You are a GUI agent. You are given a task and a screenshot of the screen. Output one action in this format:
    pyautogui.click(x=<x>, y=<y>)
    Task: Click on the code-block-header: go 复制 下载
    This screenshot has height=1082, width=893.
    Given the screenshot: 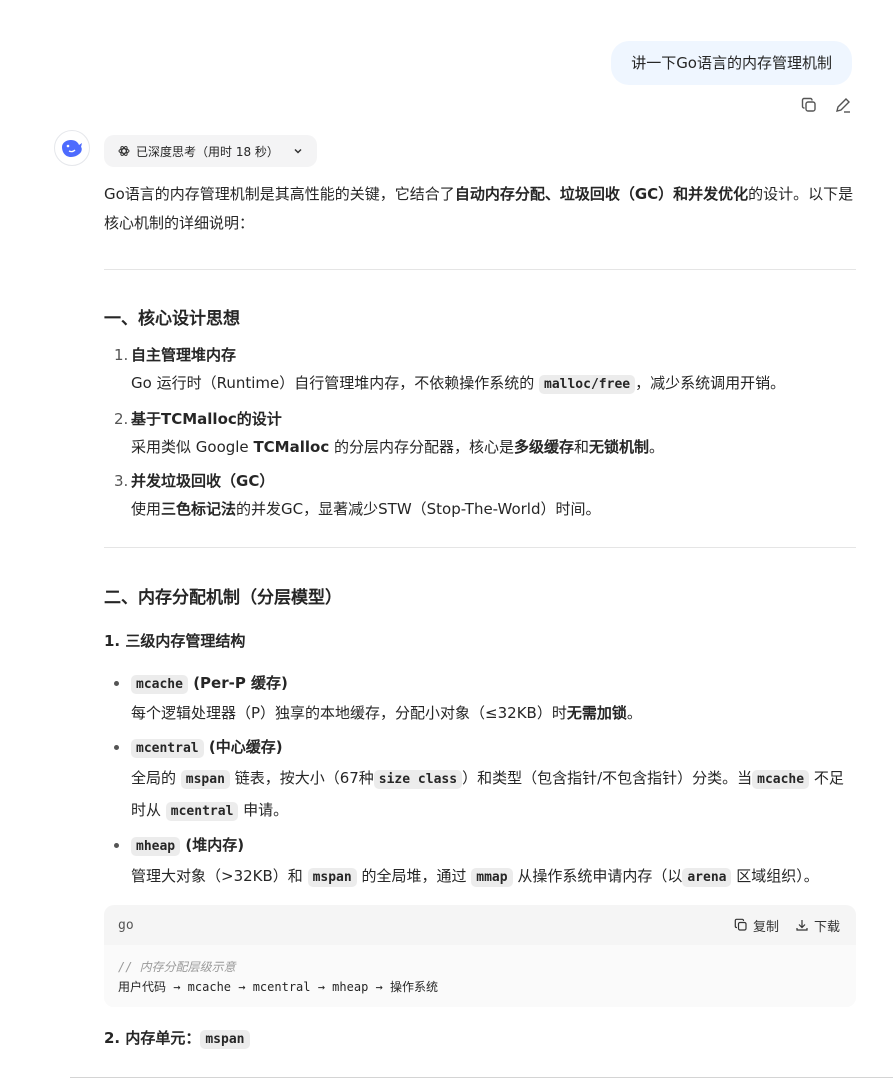 What is the action you would take?
    pyautogui.click(x=480, y=925)
    